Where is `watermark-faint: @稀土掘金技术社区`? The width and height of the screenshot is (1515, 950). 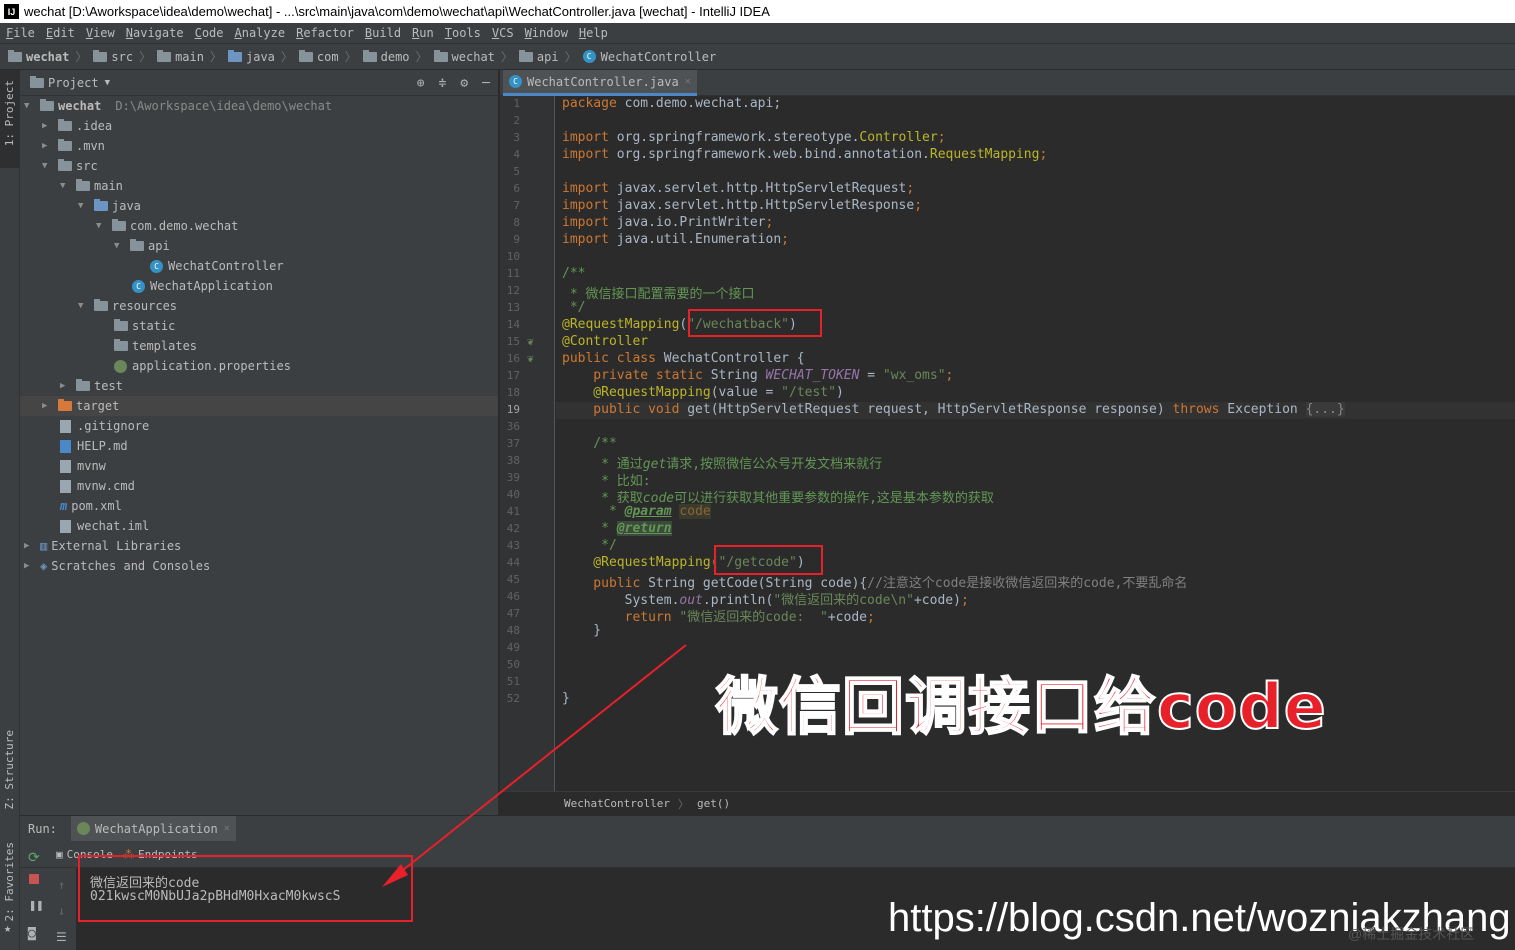
watermark-faint: @稀土掘金技术社区 is located at coordinates (1411, 934).